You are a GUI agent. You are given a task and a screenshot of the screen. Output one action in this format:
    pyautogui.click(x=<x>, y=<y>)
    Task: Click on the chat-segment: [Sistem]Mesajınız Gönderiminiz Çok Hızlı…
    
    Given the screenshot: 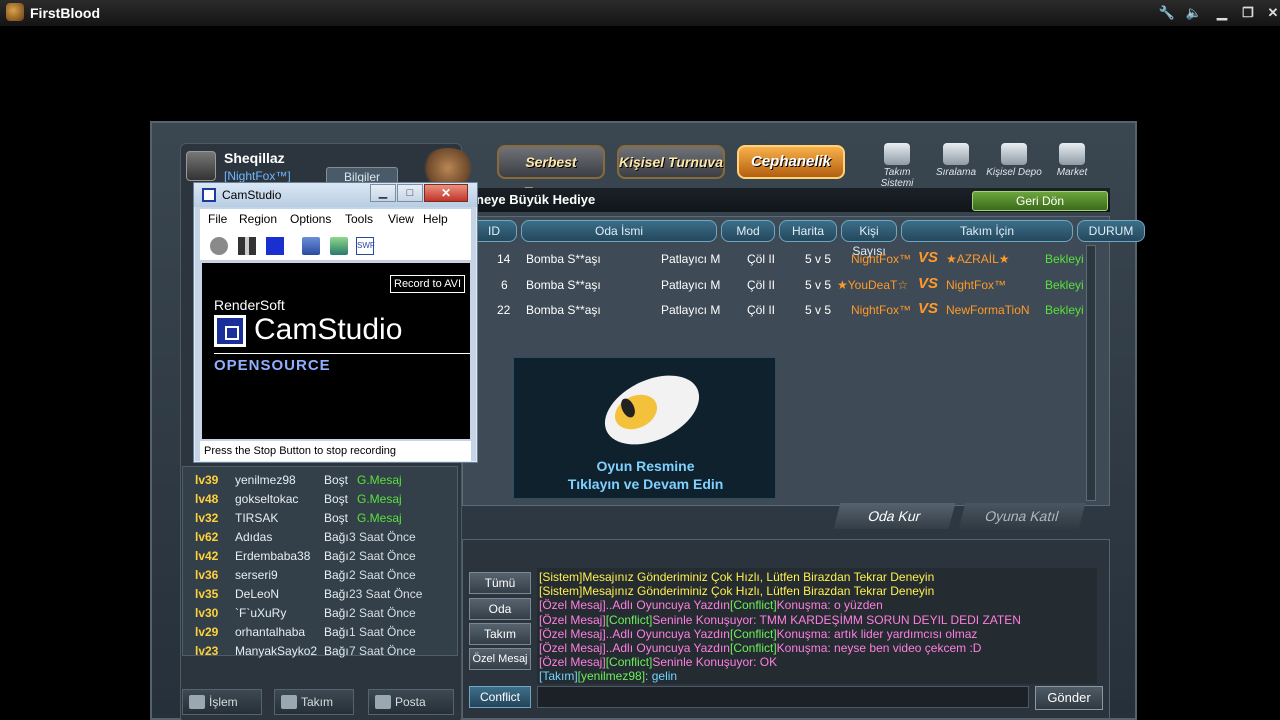 What is the action you would take?
    pyautogui.click(x=737, y=591)
    